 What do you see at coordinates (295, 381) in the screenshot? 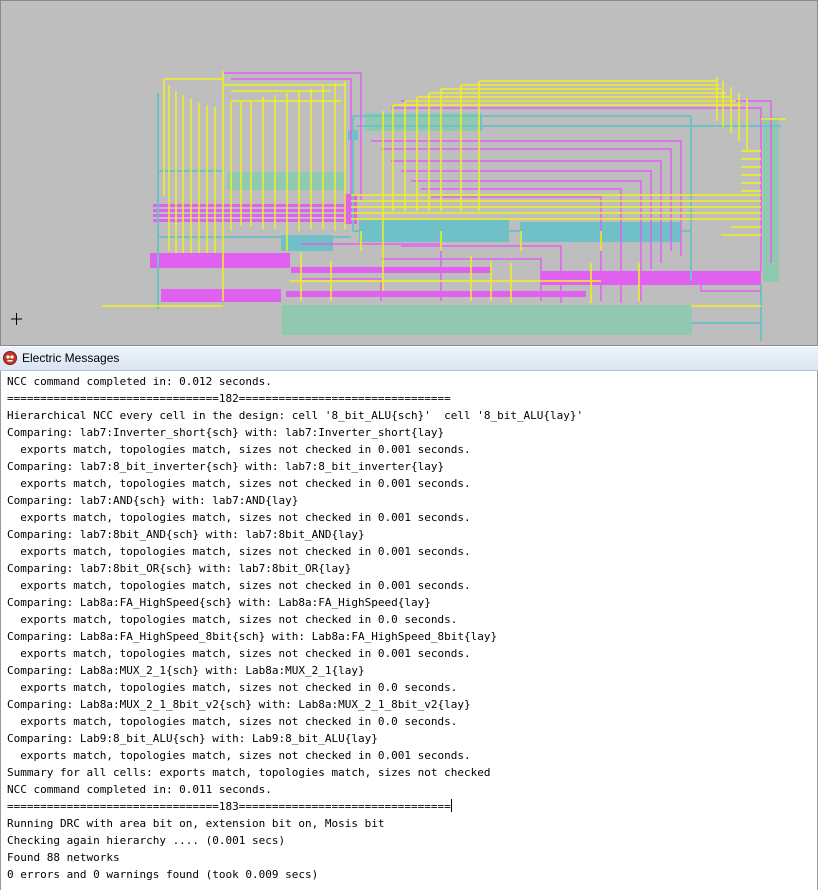
I see `message-line: NCC command completed in: 0.012 seconds.` at bounding box center [295, 381].